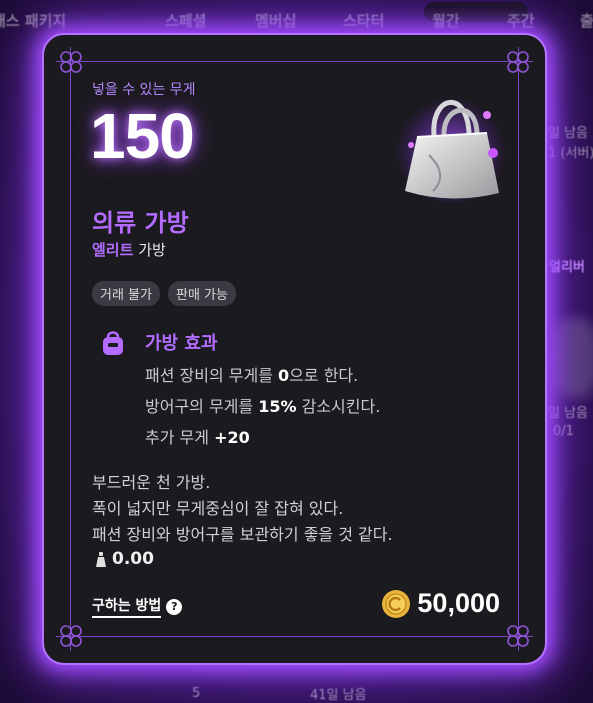 The image size is (593, 703). I want to click on bg-tab-special: 스페셜, so click(186, 21).